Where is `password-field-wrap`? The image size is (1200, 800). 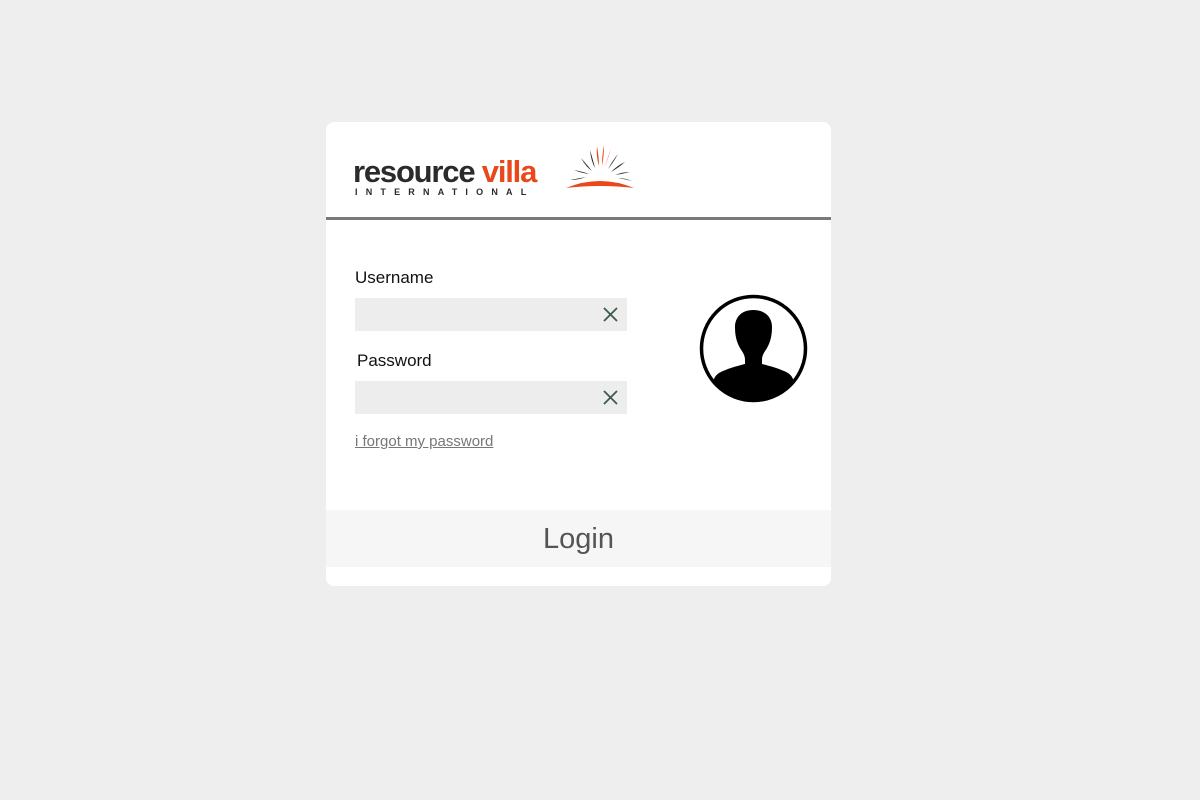 password-field-wrap is located at coordinates (491, 397).